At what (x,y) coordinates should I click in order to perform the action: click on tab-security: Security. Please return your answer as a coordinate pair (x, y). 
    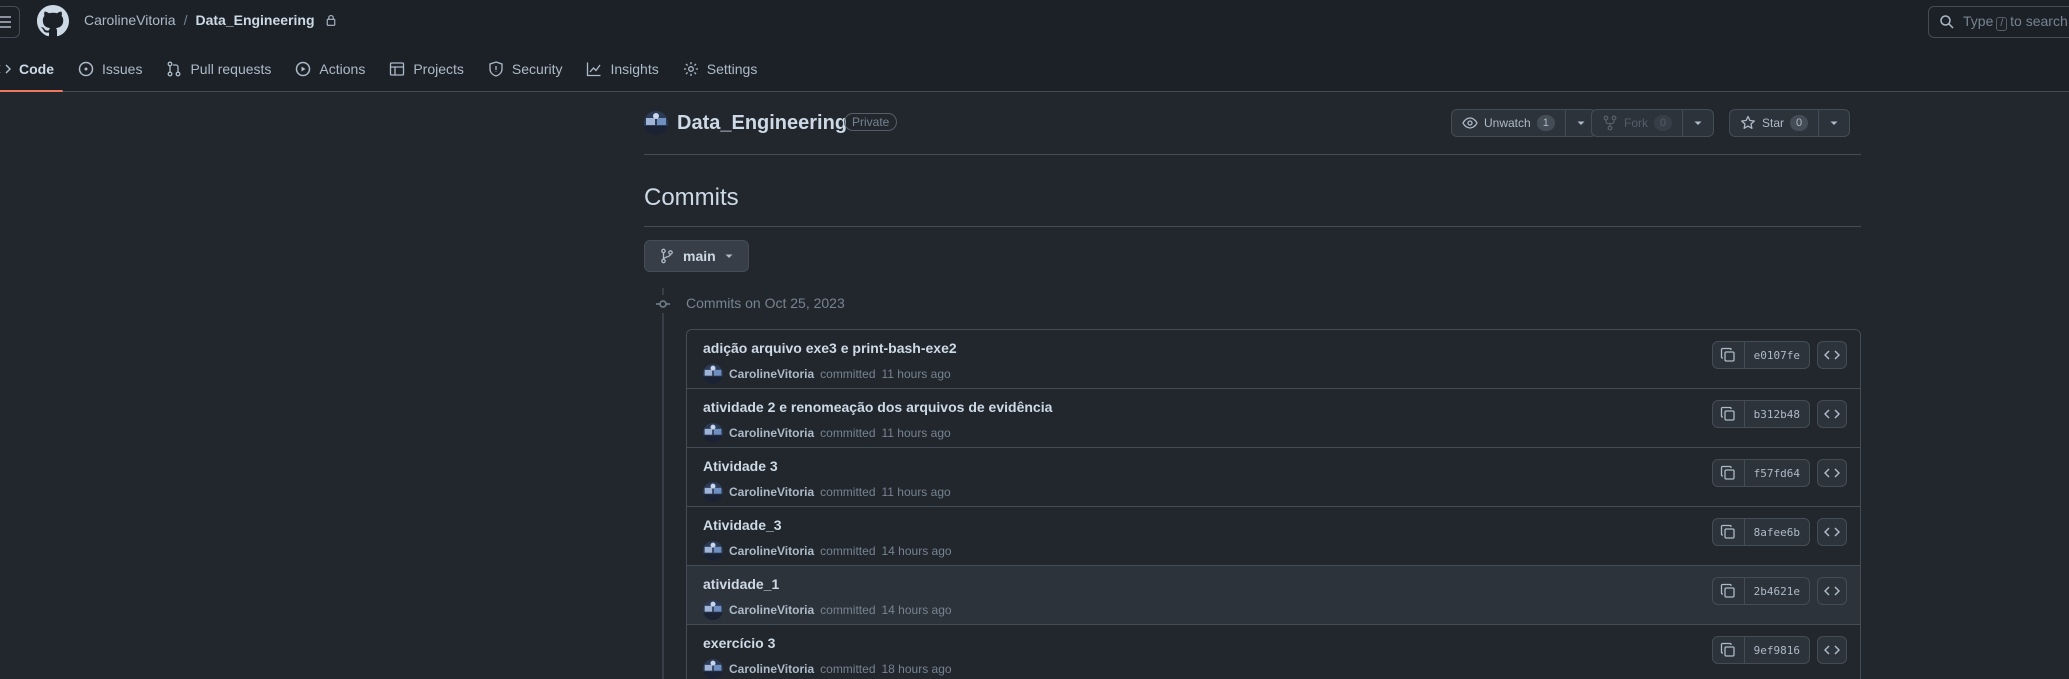
    Looking at the image, I should click on (525, 69).